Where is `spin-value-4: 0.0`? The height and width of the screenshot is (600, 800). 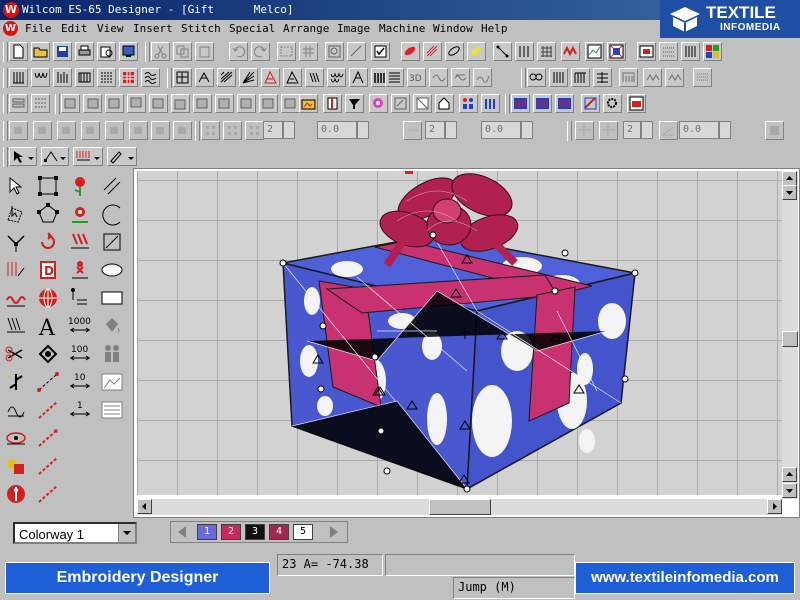
spin-value-4: 0.0 is located at coordinates (501, 130).